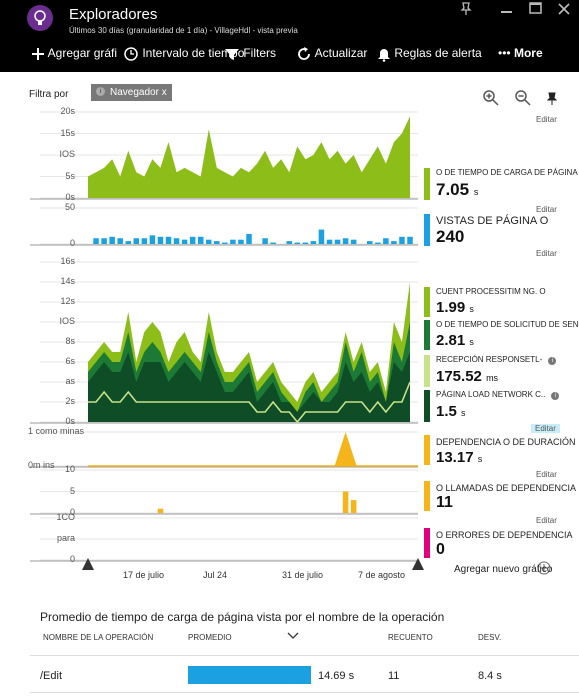  Describe the element at coordinates (451, 307) in the screenshot. I see `legend-value: 1.99` at that location.